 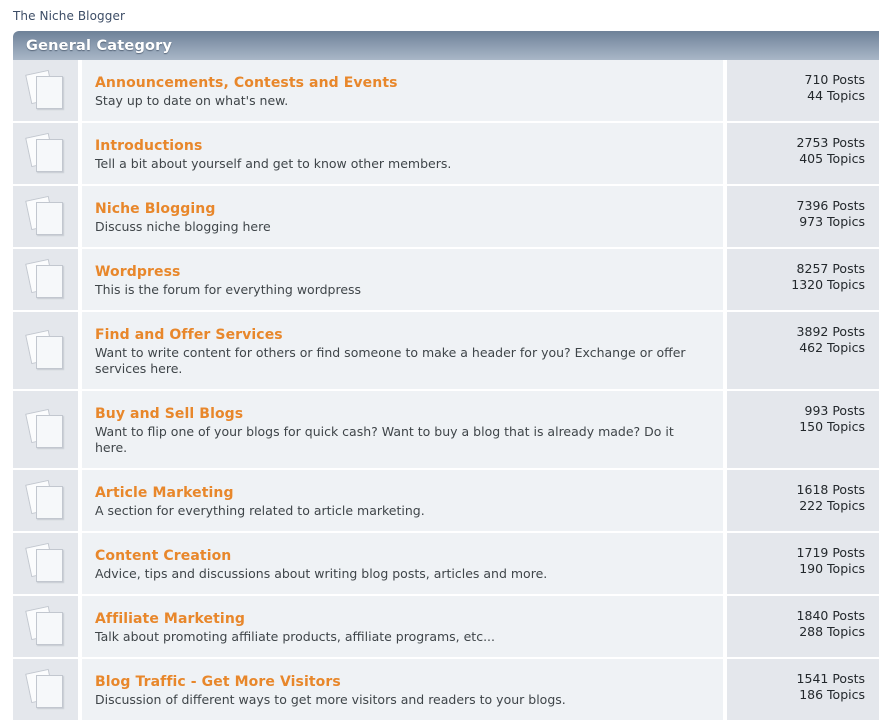 What do you see at coordinates (183, 226) in the screenshot?
I see `forum-description: Discuss niche blogging here` at bounding box center [183, 226].